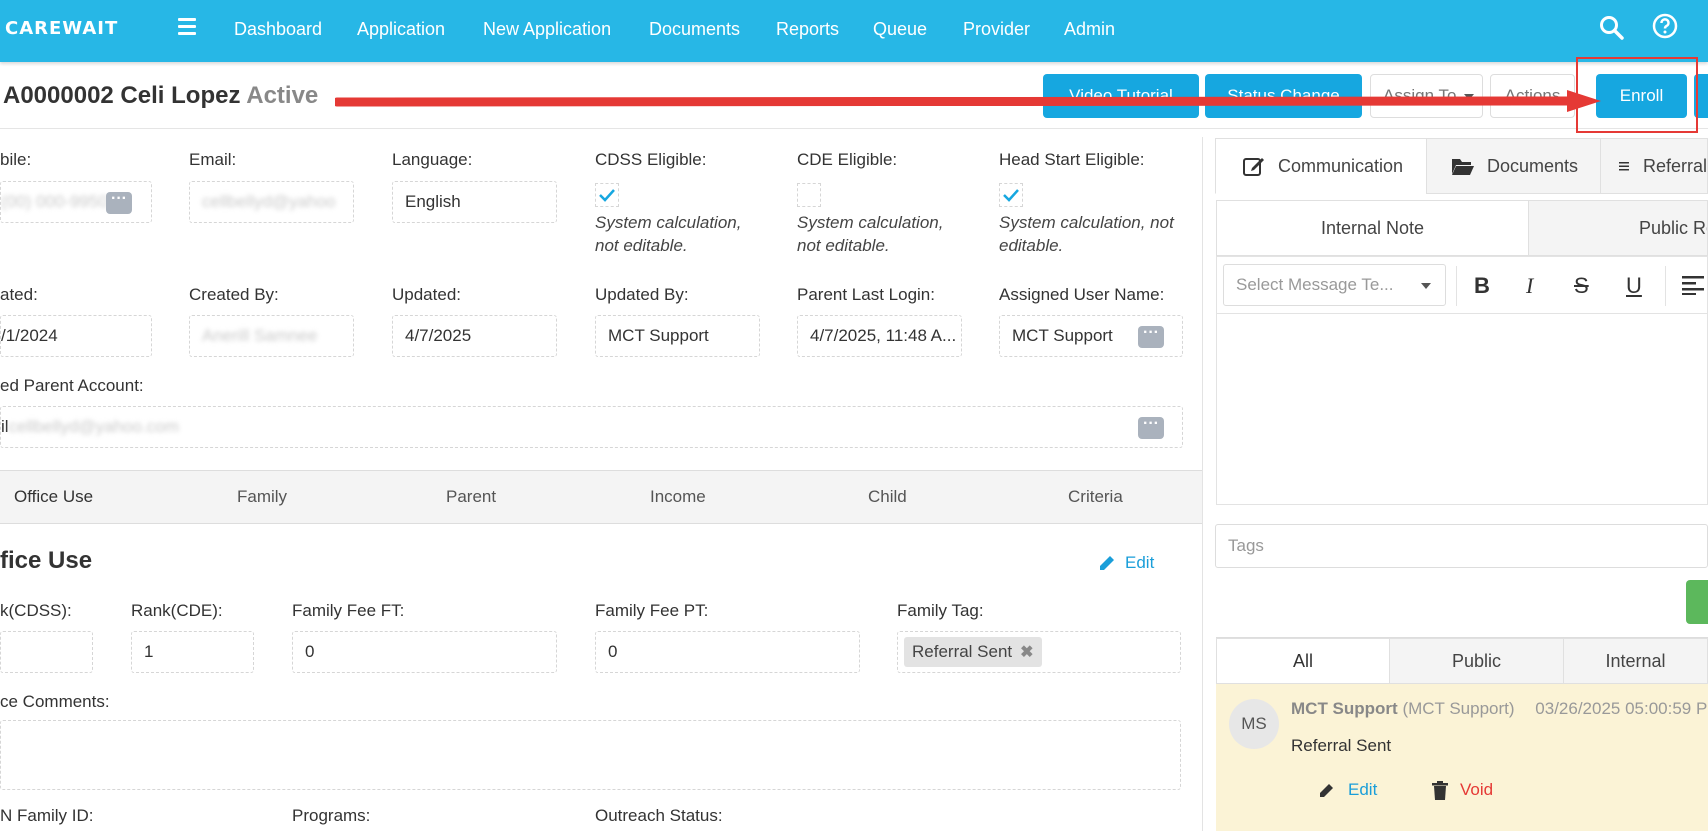 The height and width of the screenshot is (831, 1708). What do you see at coordinates (727, 652) in the screenshot?
I see `family-fee-pt-field: 0` at bounding box center [727, 652].